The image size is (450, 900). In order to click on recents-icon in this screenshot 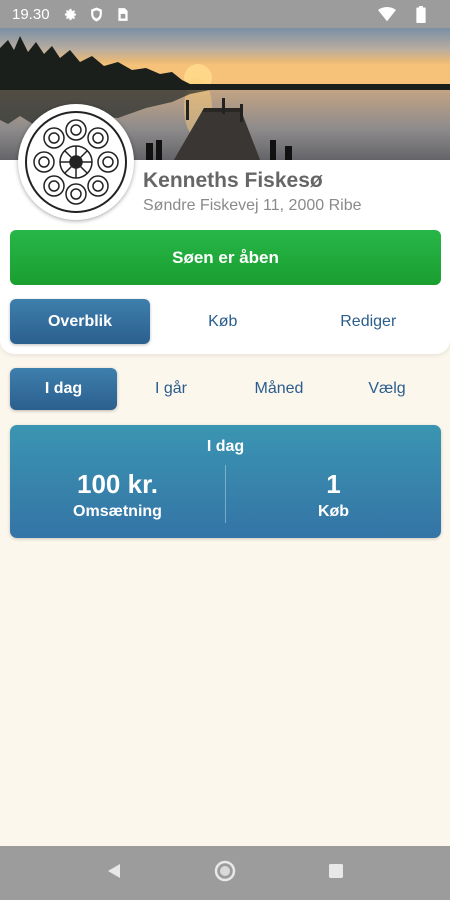, I will do `click(336, 873)`.